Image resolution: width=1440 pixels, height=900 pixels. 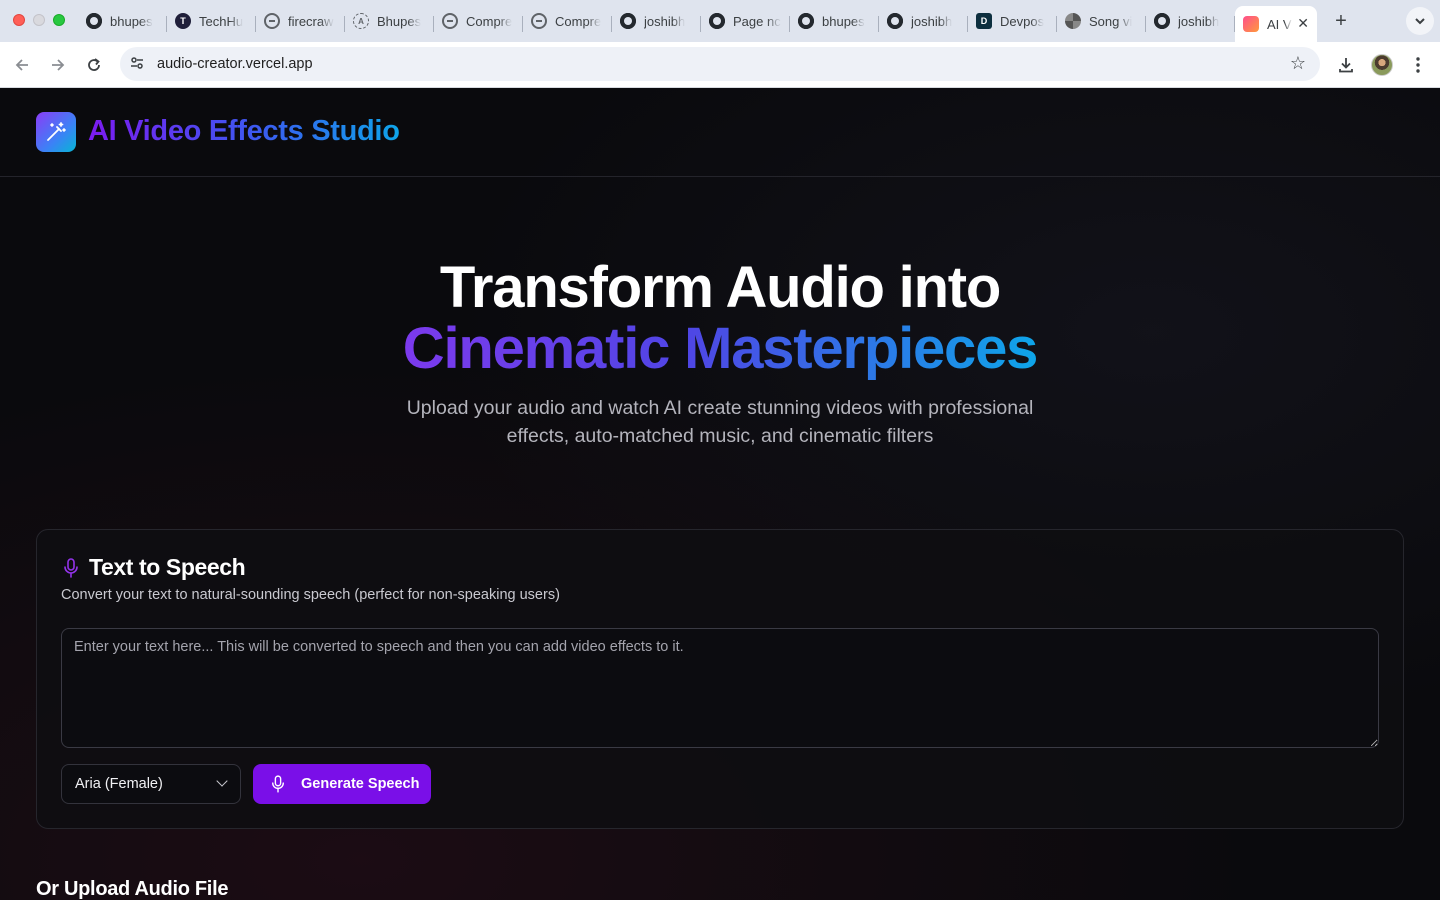 I want to click on browser-tab: D Devpos, so click(x=1012, y=21).